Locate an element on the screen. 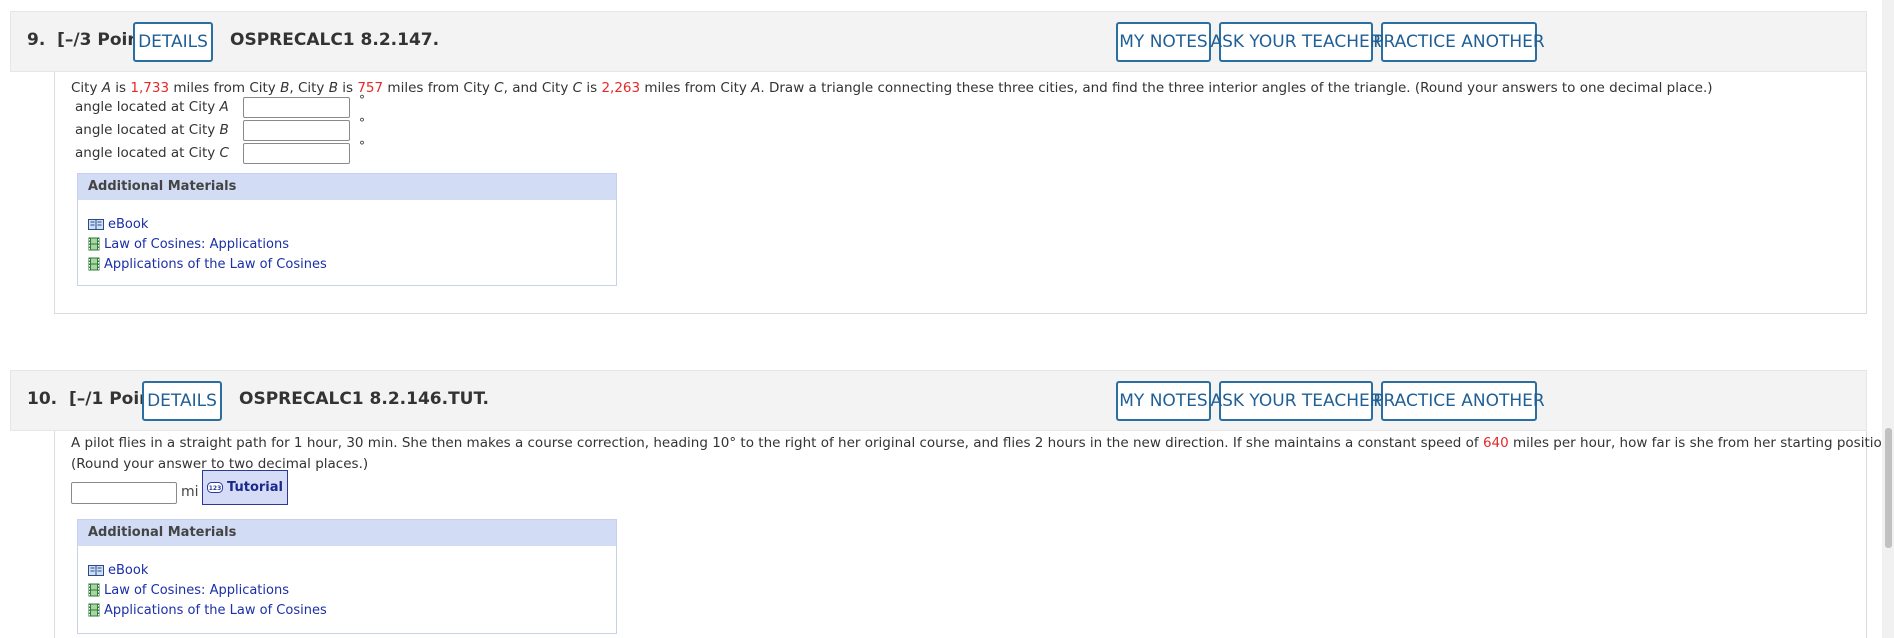  value-highlight: 1,733 is located at coordinates (150, 88).